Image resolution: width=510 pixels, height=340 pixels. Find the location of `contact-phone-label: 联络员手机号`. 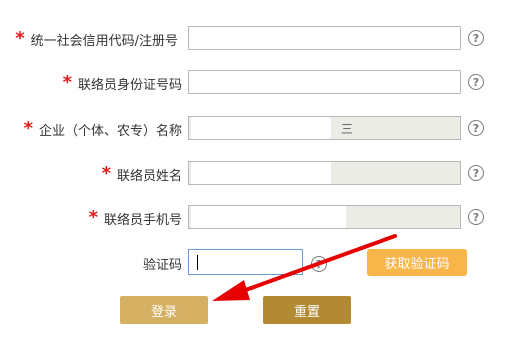

contact-phone-label: 联络员手机号 is located at coordinates (142, 220).